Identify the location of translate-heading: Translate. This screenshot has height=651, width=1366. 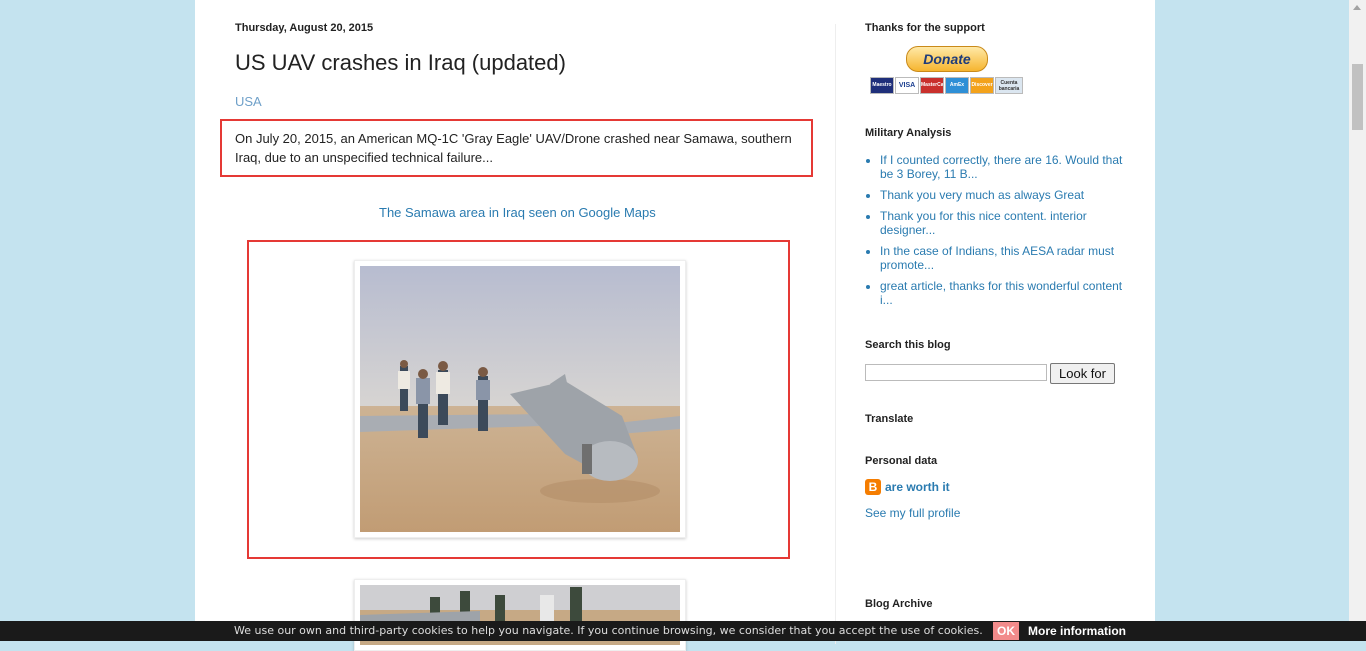
(889, 419).